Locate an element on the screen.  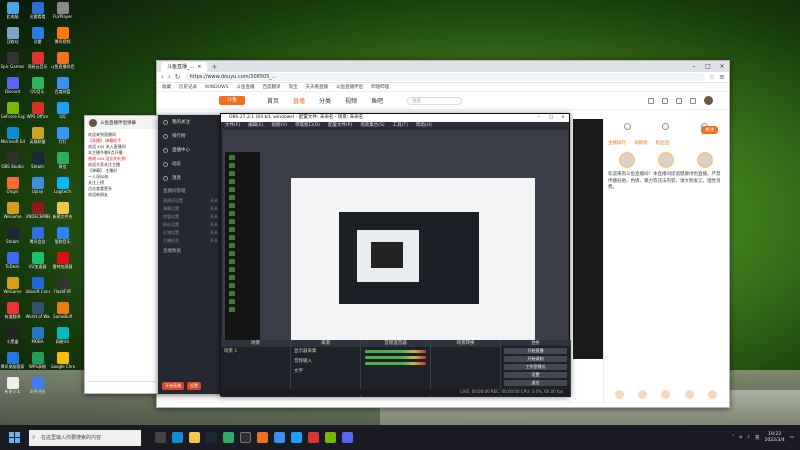
site-search-input: 搜索 is located at coordinates (435, 100).